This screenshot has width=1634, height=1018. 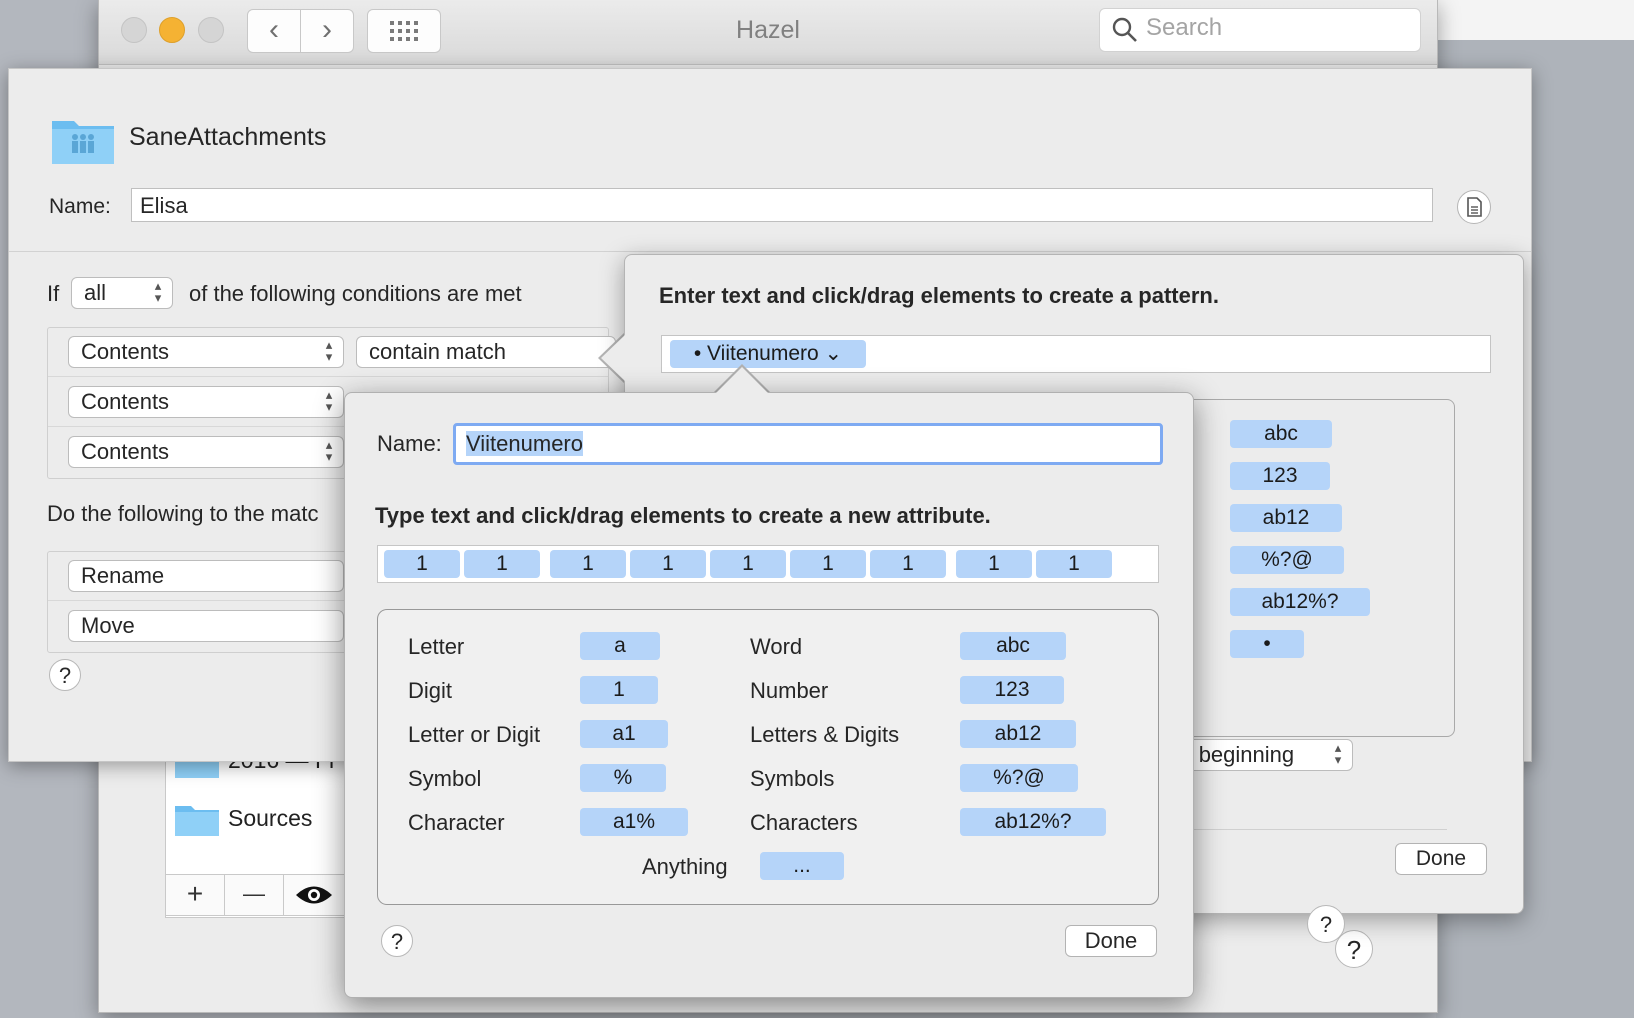 What do you see at coordinates (1535, 20) in the screenshot?
I see `desktop-menubar-strip` at bounding box center [1535, 20].